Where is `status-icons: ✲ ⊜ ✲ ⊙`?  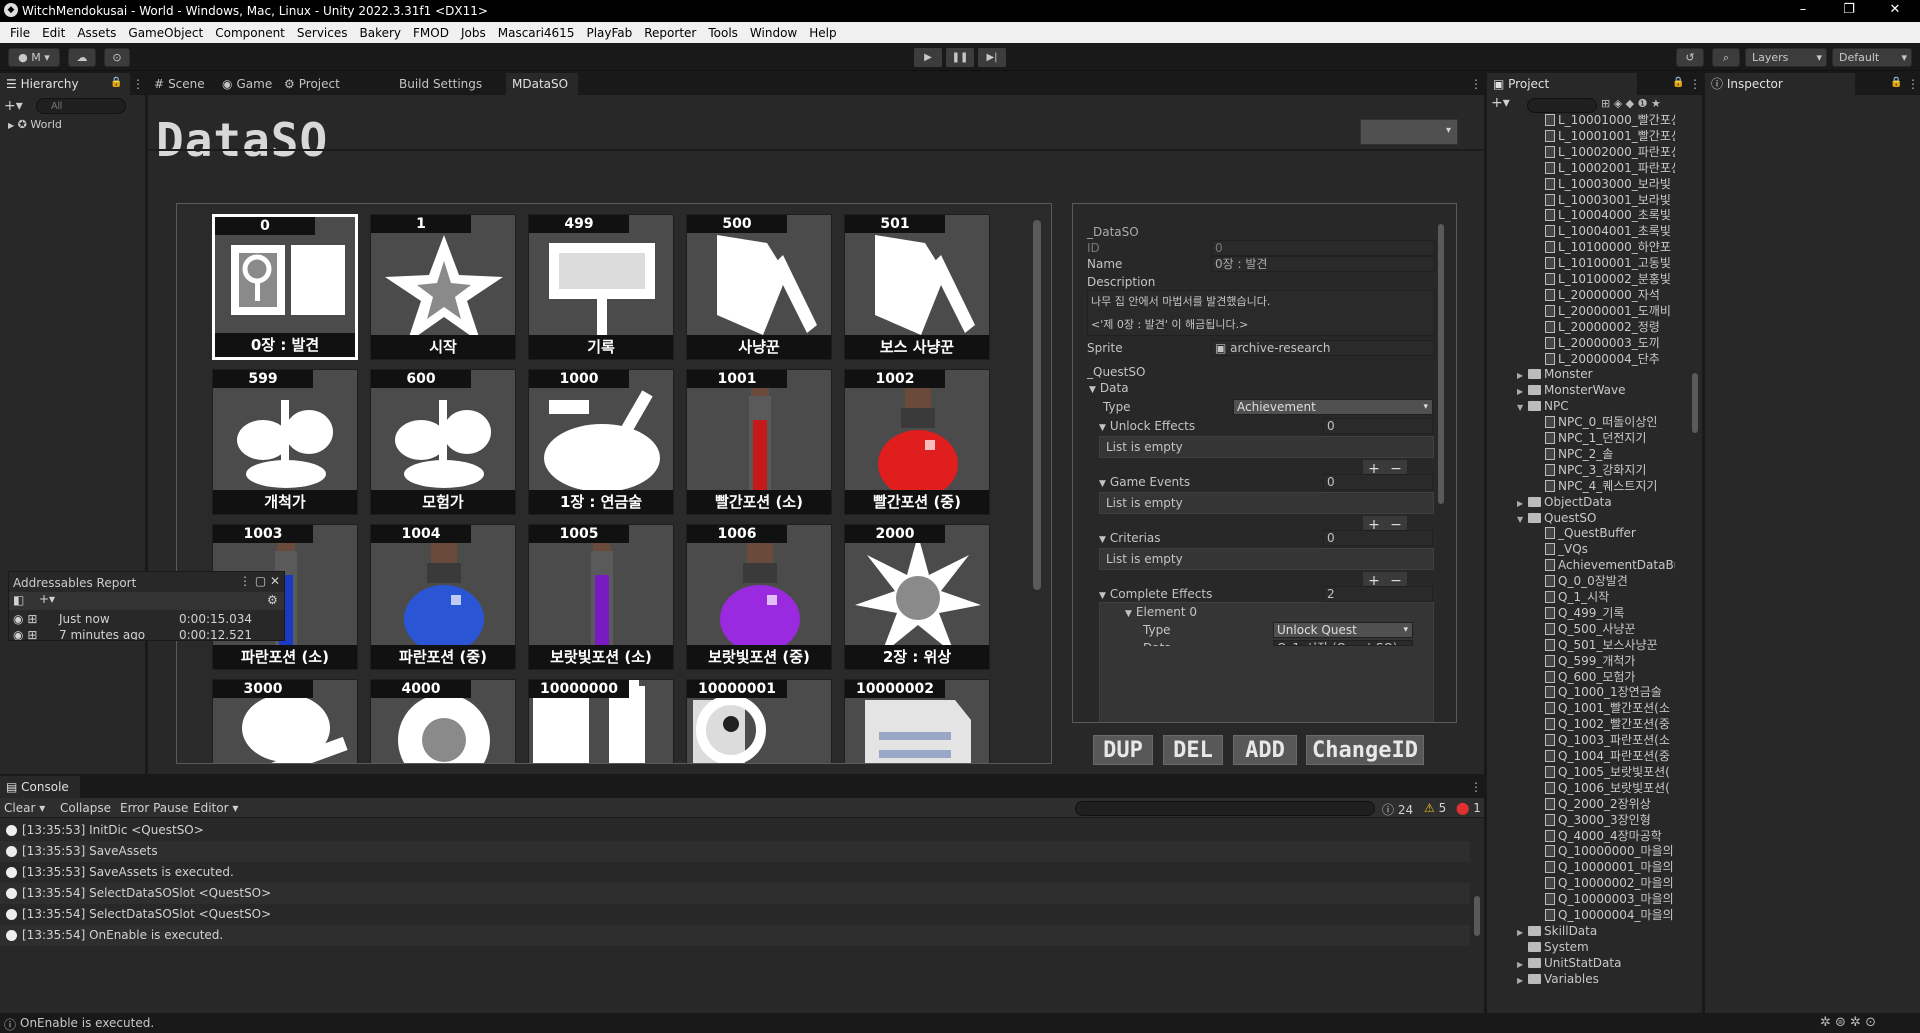
status-icons: ✲ ⊜ ✲ ⊙ is located at coordinates (1848, 1022).